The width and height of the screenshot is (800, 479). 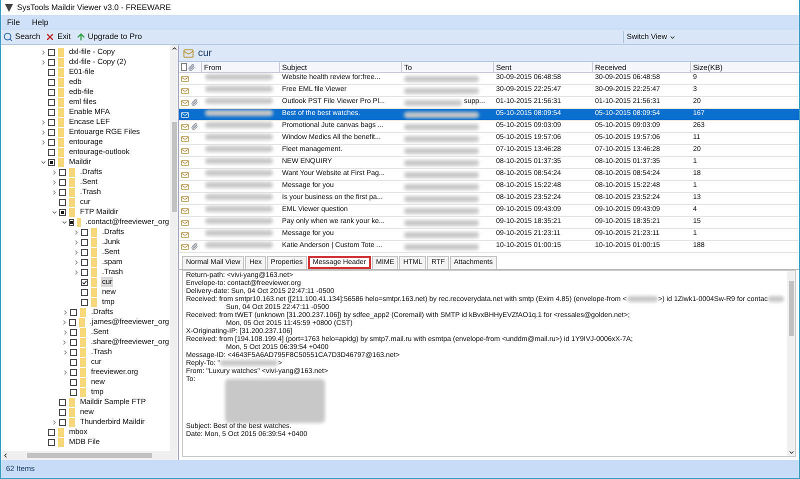 What do you see at coordinates (21, 37) in the screenshot?
I see `toolbar-button: Search` at bounding box center [21, 37].